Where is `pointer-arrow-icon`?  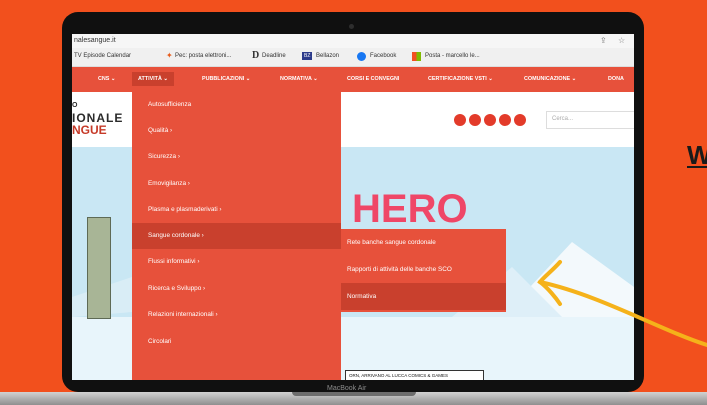 pointer-arrow-icon is located at coordinates (622, 303).